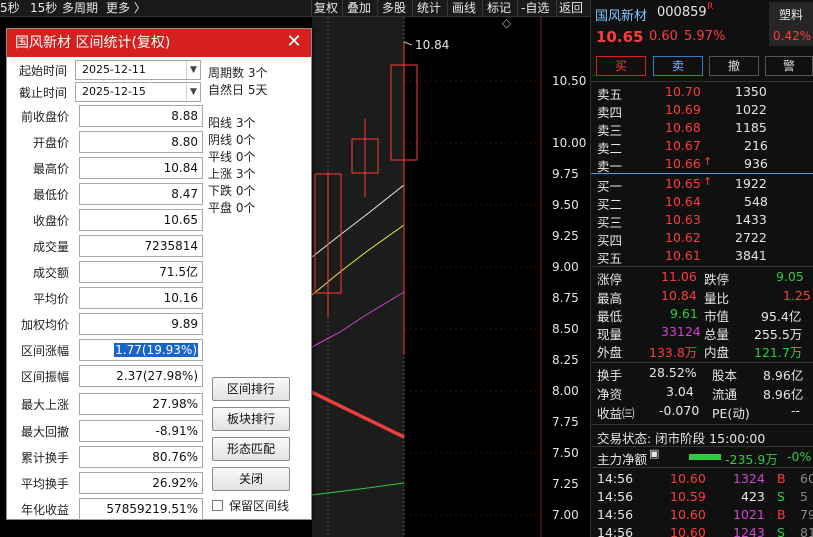 The width and height of the screenshot is (813, 537). What do you see at coordinates (683, 145) in the screenshot?
I see `ask-price: 10.67` at bounding box center [683, 145].